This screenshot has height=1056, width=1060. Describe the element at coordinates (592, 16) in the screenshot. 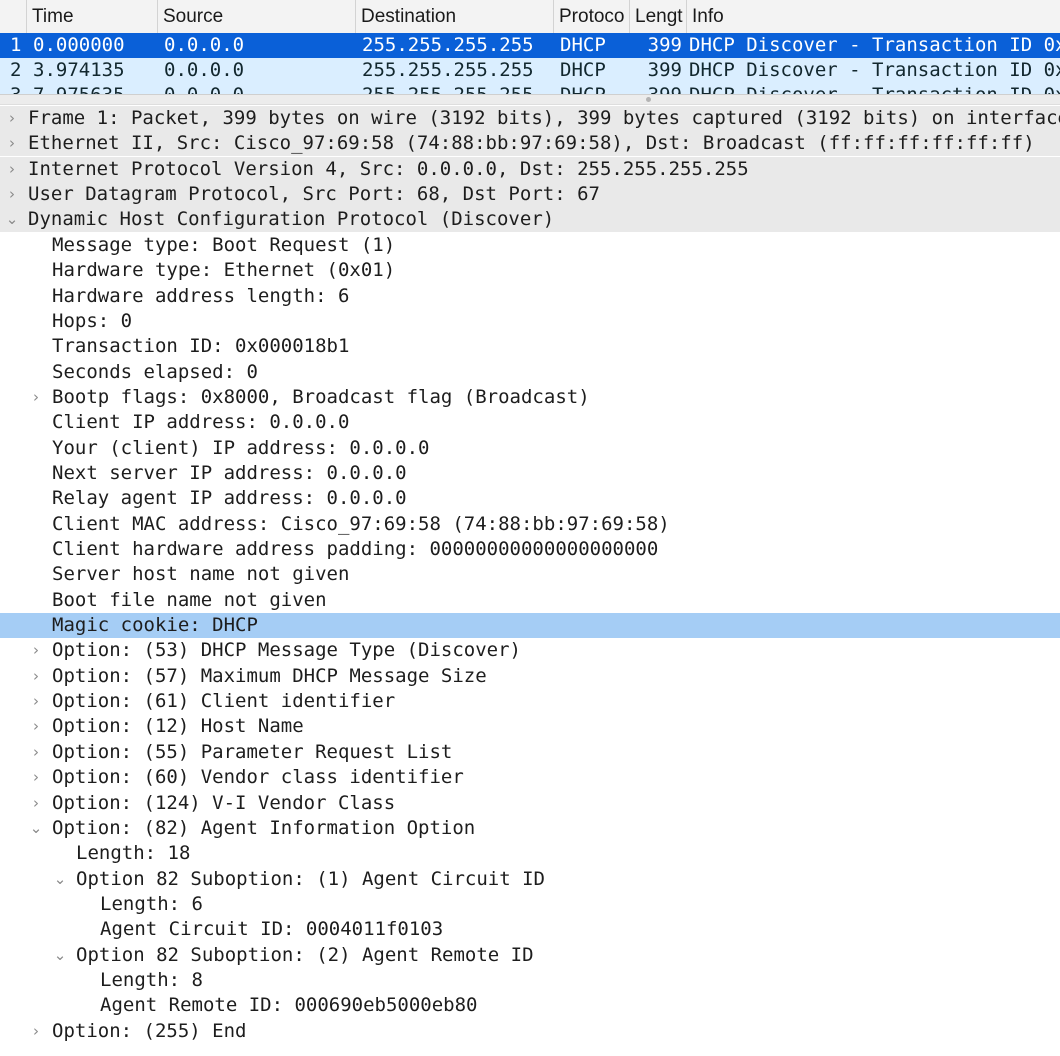

I see `column-header-protocol: Protoco` at that location.